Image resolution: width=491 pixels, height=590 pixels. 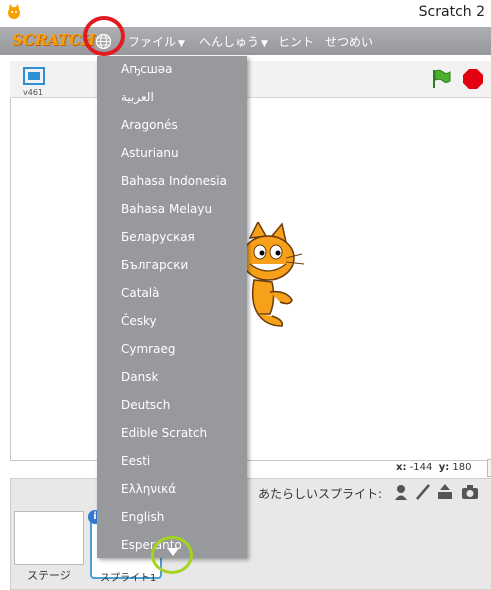 I want to click on language-option: Аҧсшәа, so click(x=147, y=69).